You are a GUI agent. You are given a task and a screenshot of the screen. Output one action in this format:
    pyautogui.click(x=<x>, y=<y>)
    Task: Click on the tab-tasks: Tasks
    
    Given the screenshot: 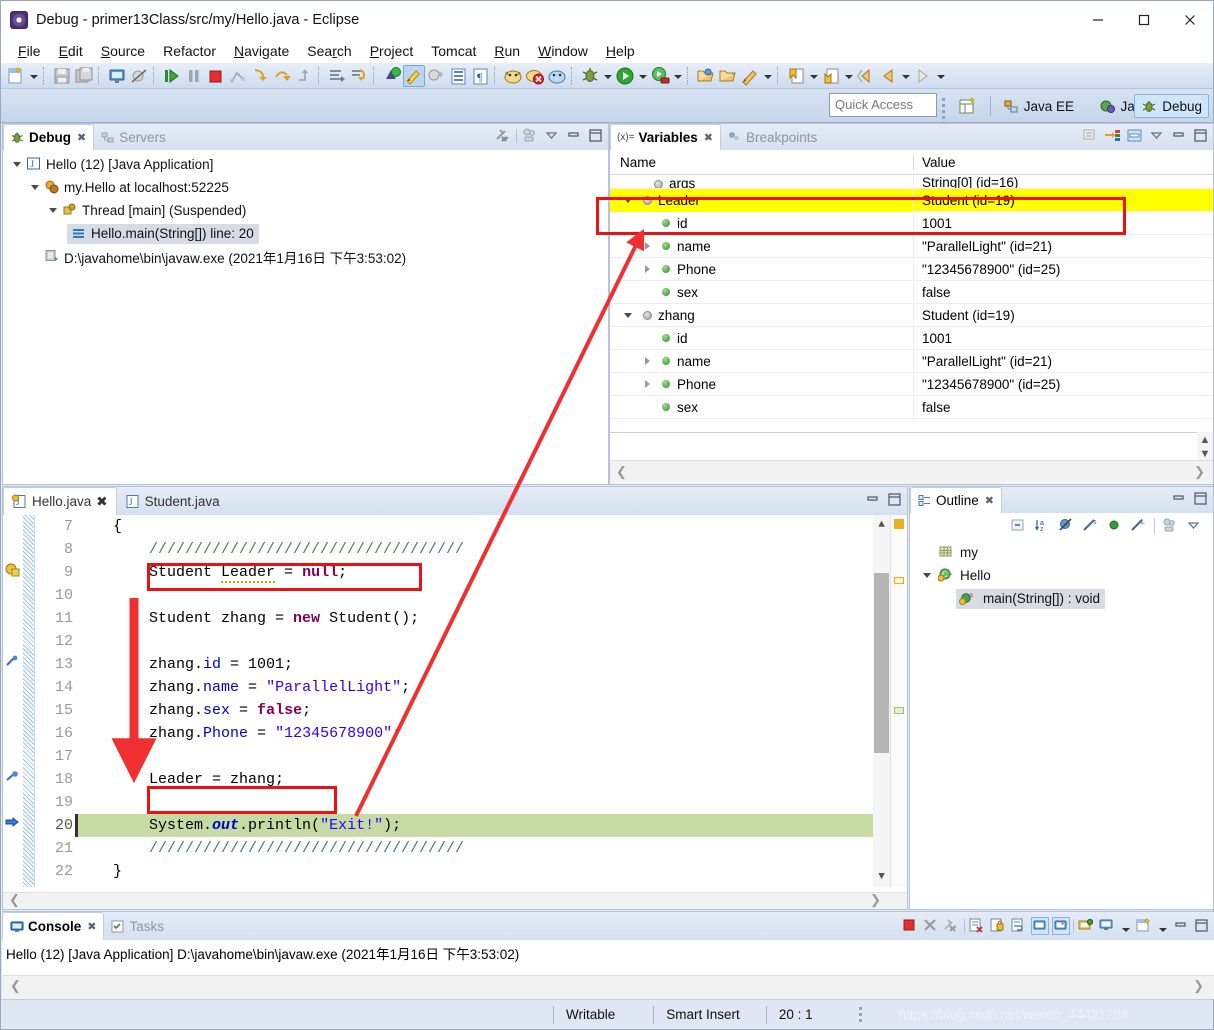 What is the action you would take?
    pyautogui.click(x=137, y=926)
    